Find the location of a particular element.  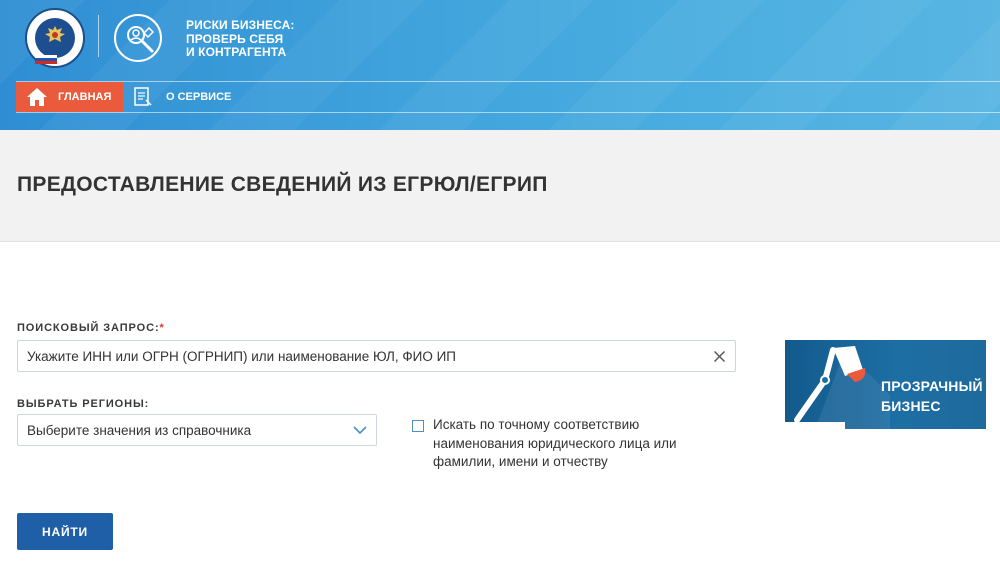

region-select: Выберите значения из справочника is located at coordinates (197, 430).